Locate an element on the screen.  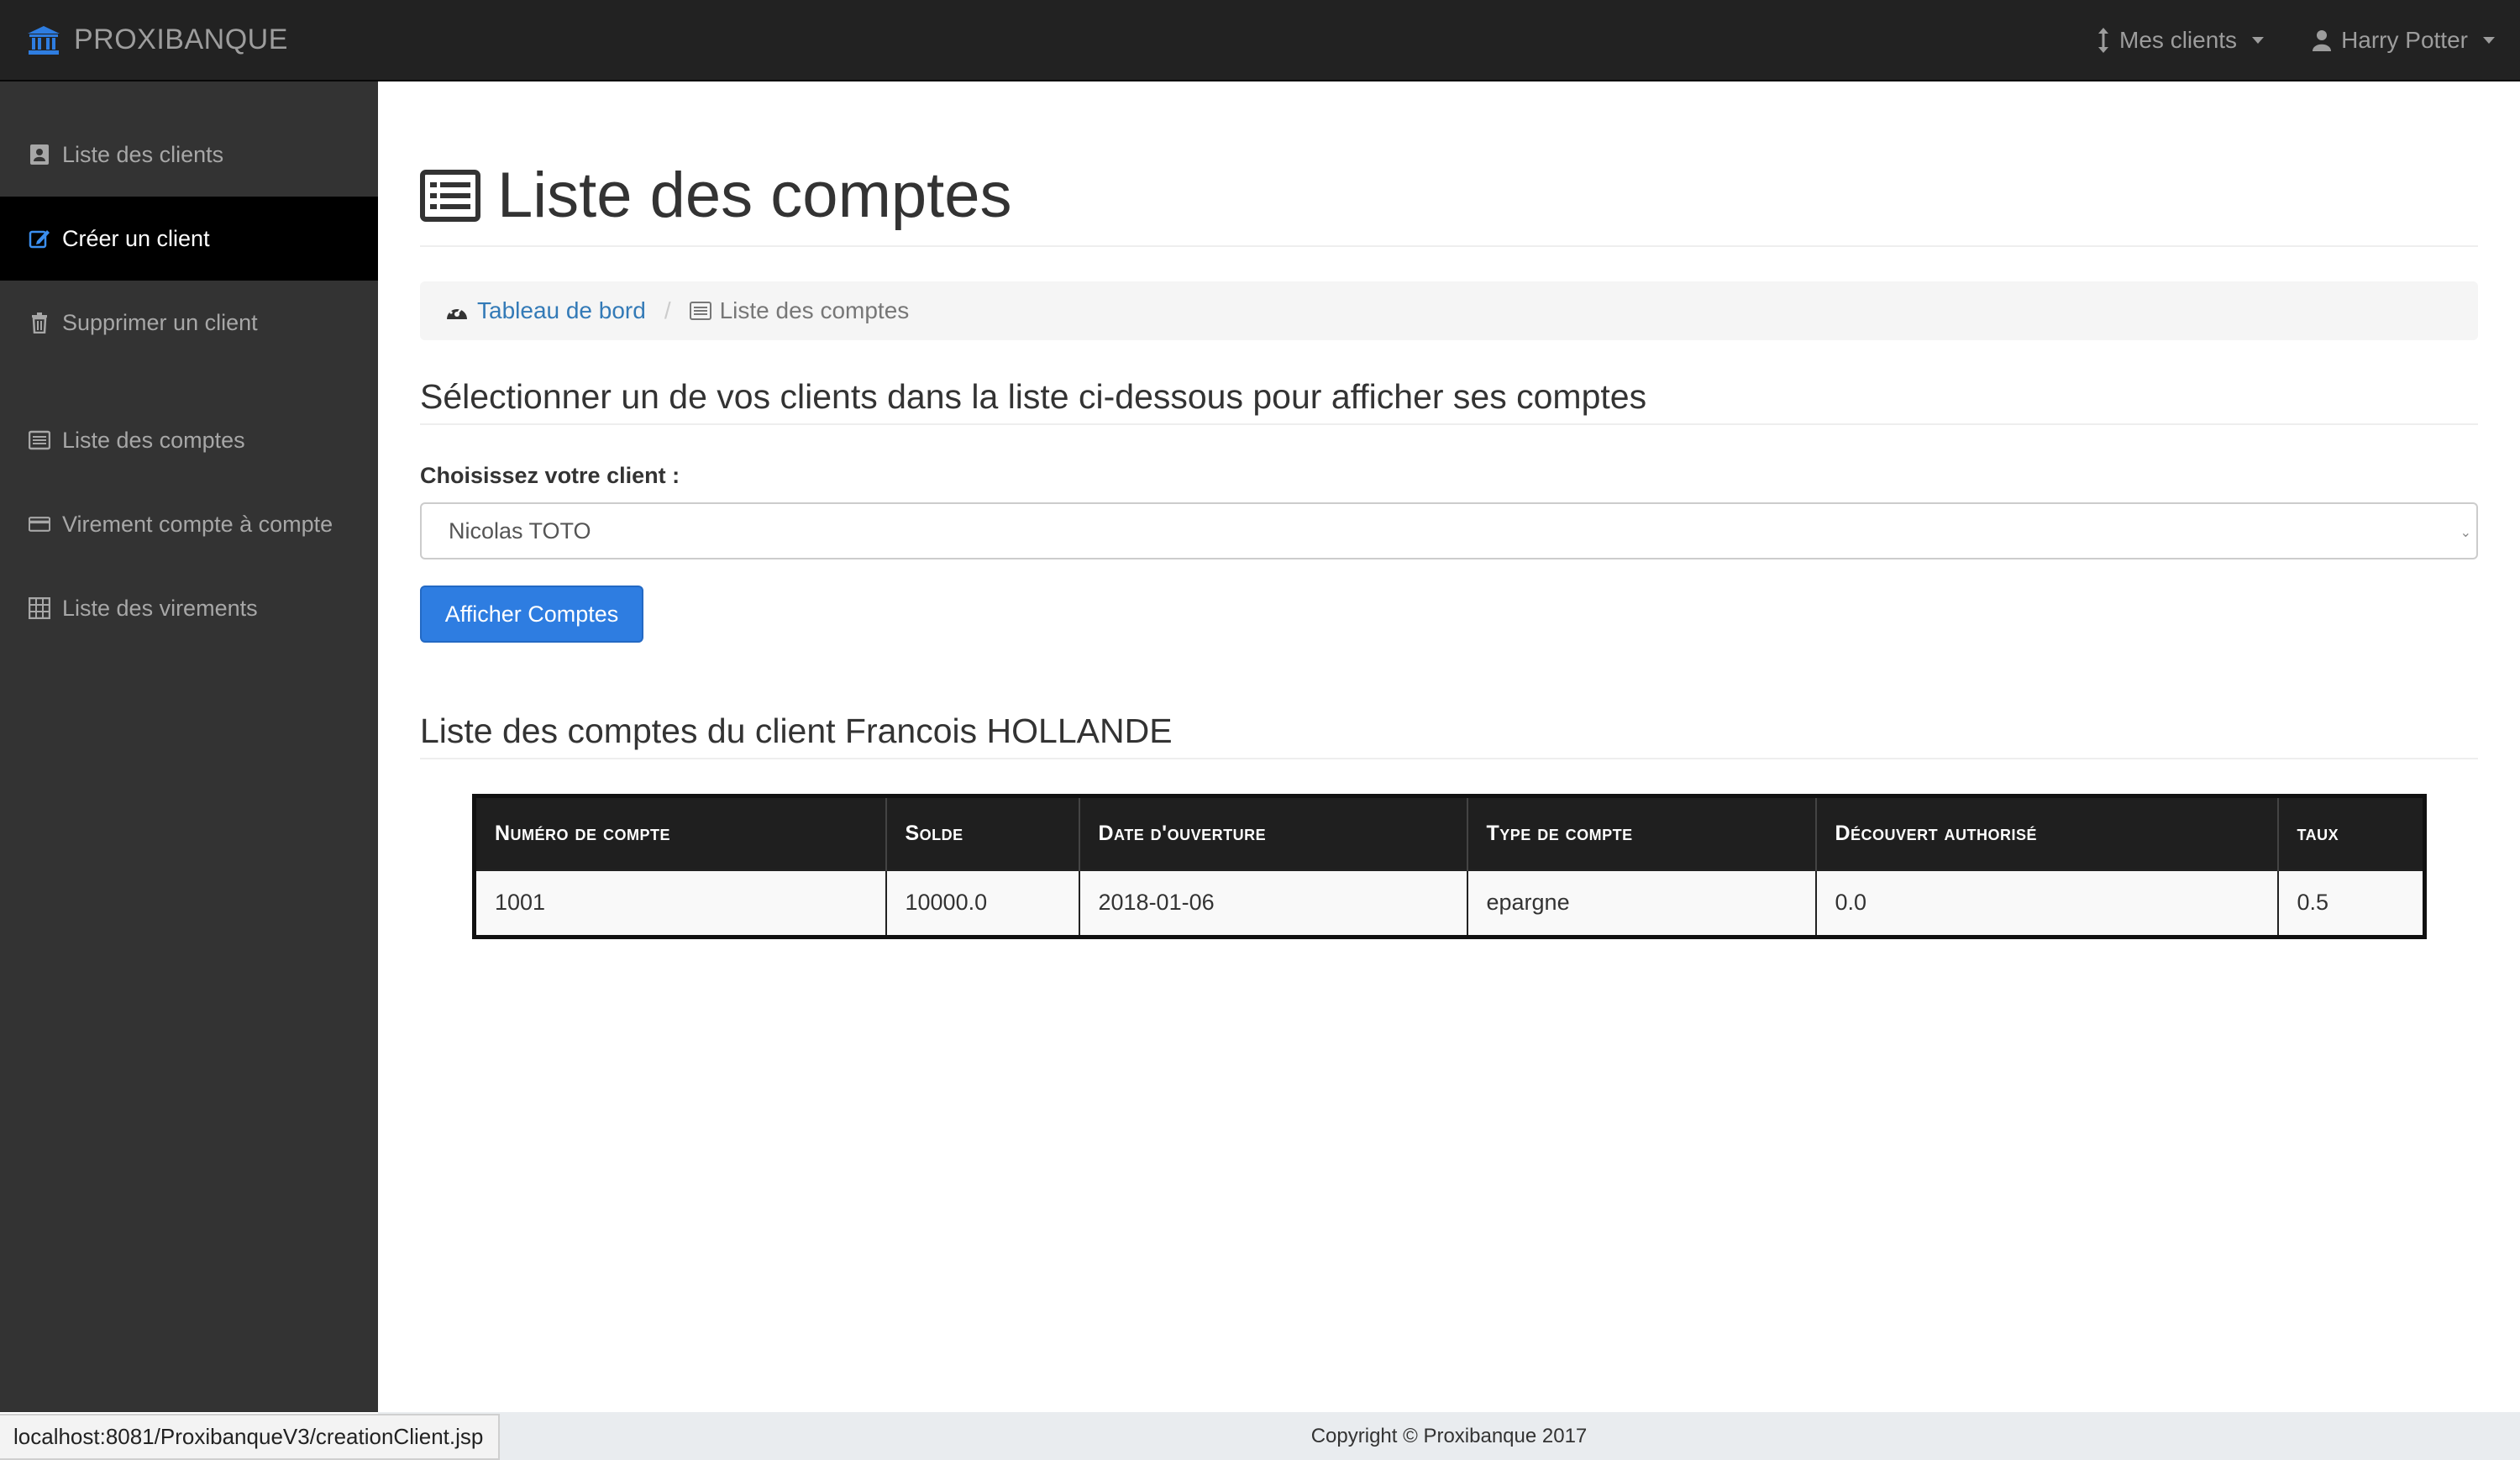
dashboard-icon is located at coordinates (457, 311).